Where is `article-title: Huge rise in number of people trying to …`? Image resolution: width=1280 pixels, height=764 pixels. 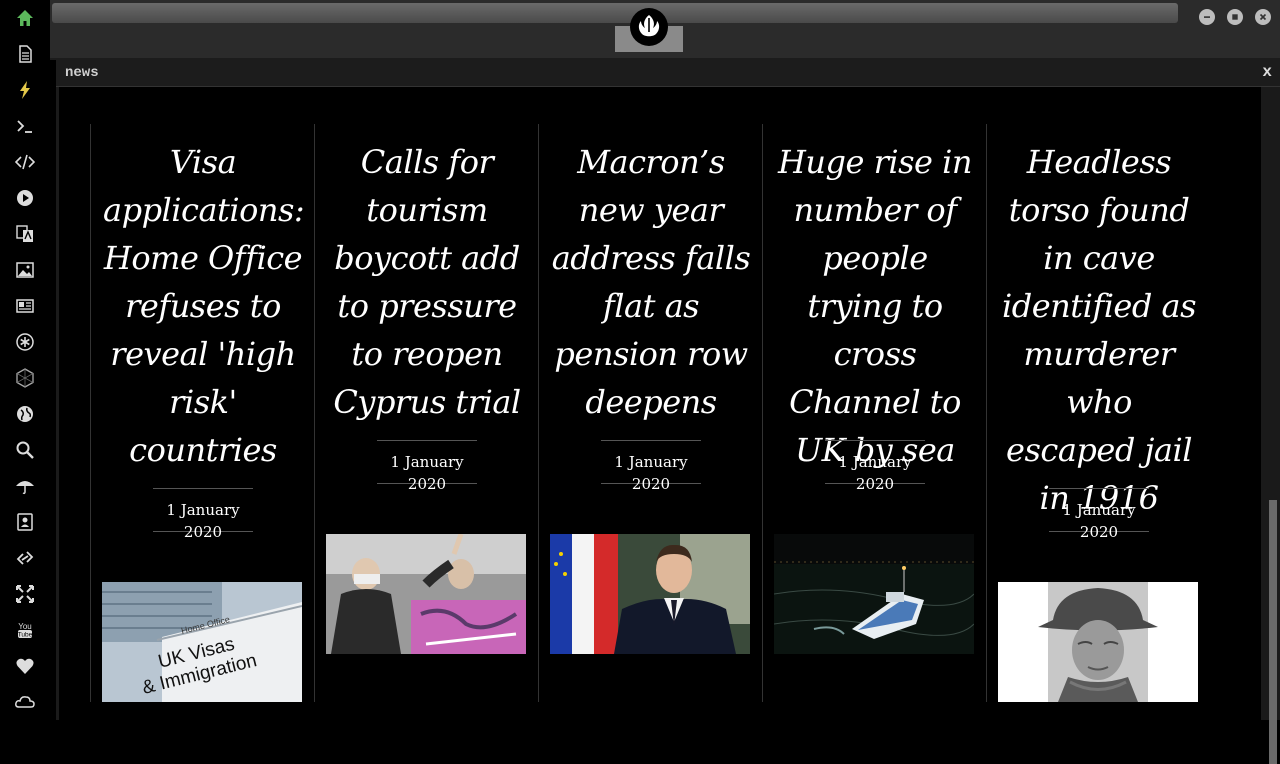 article-title: Huge rise in number of people trying to … is located at coordinates (875, 306).